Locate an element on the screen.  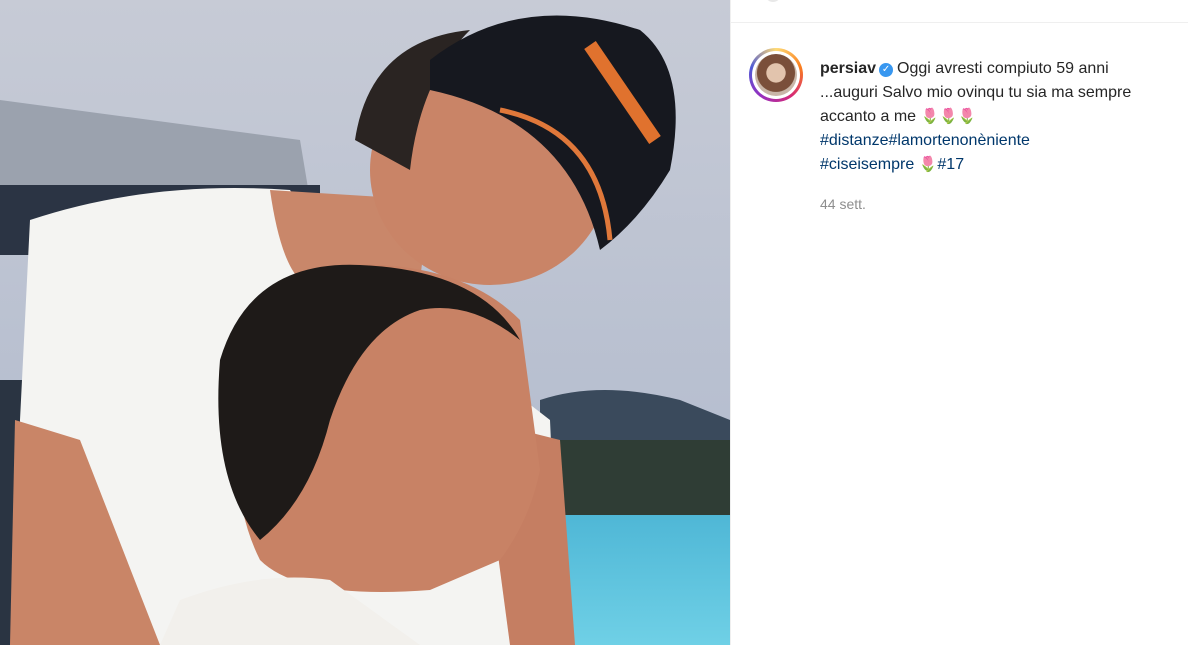
avatar is located at coordinates (776, 75).